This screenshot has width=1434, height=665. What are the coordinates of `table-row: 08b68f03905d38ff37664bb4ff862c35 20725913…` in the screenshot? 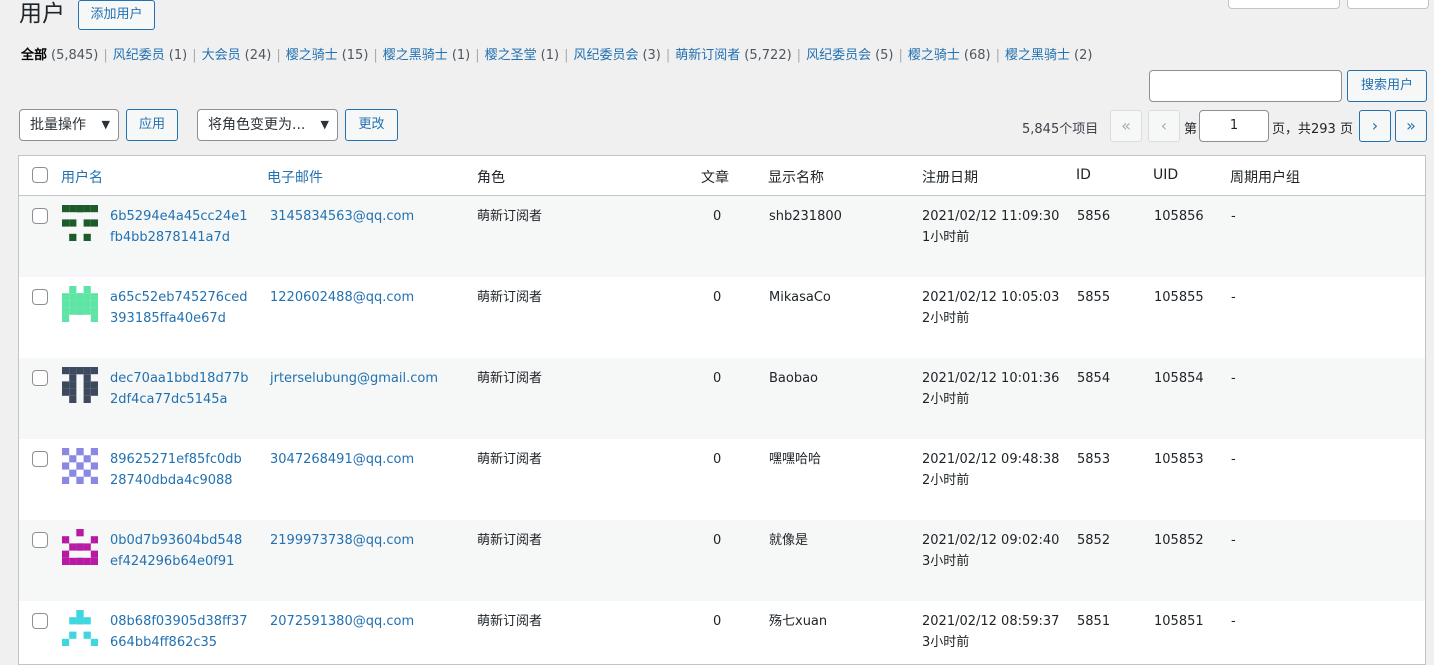 It's located at (722, 632).